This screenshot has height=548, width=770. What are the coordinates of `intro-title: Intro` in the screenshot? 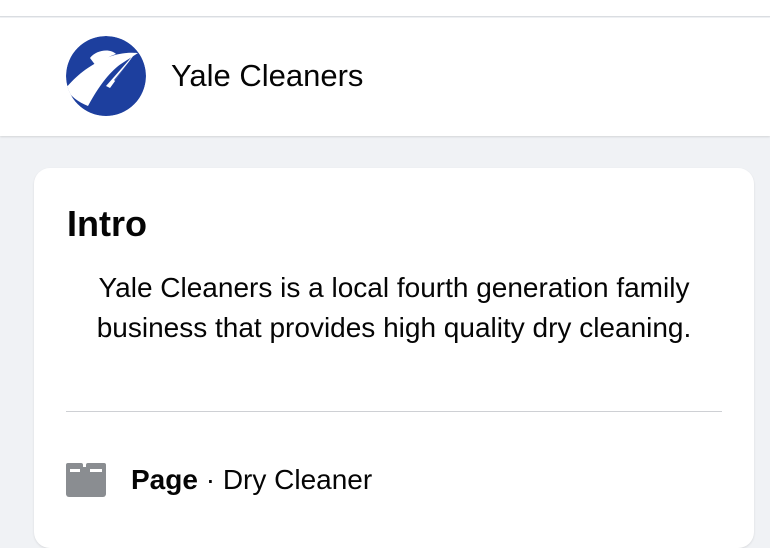 It's located at (107, 223).